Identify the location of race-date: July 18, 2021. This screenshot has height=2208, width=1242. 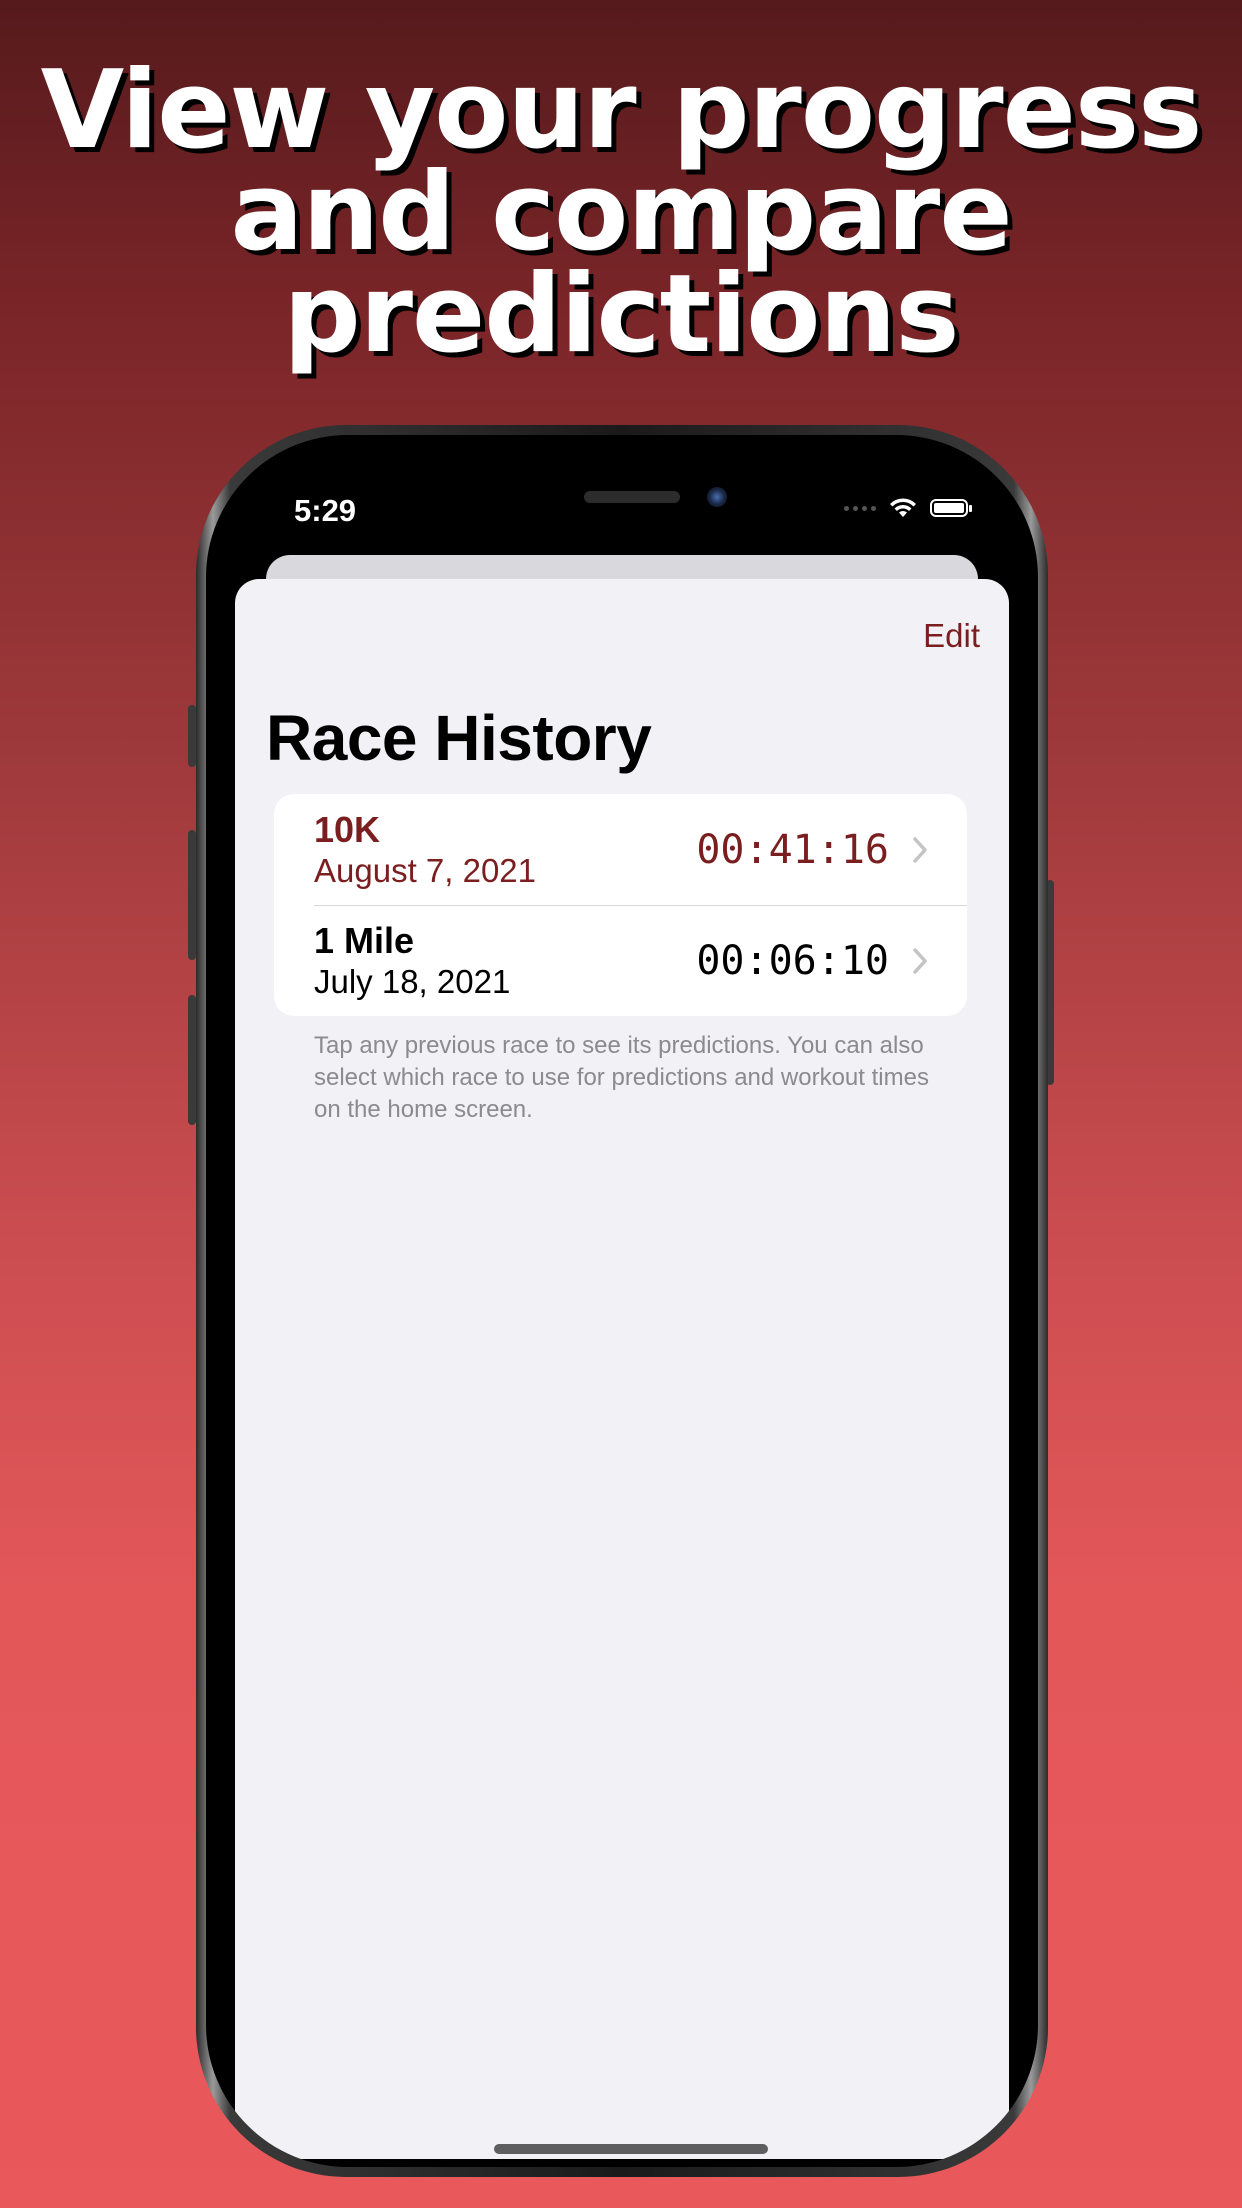
(412, 981).